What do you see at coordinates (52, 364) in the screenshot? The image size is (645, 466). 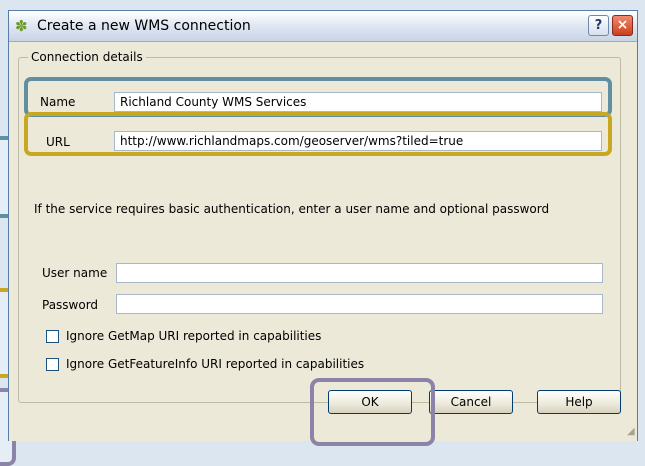 I see `ignore-getfeatureinfo-checkbox` at bounding box center [52, 364].